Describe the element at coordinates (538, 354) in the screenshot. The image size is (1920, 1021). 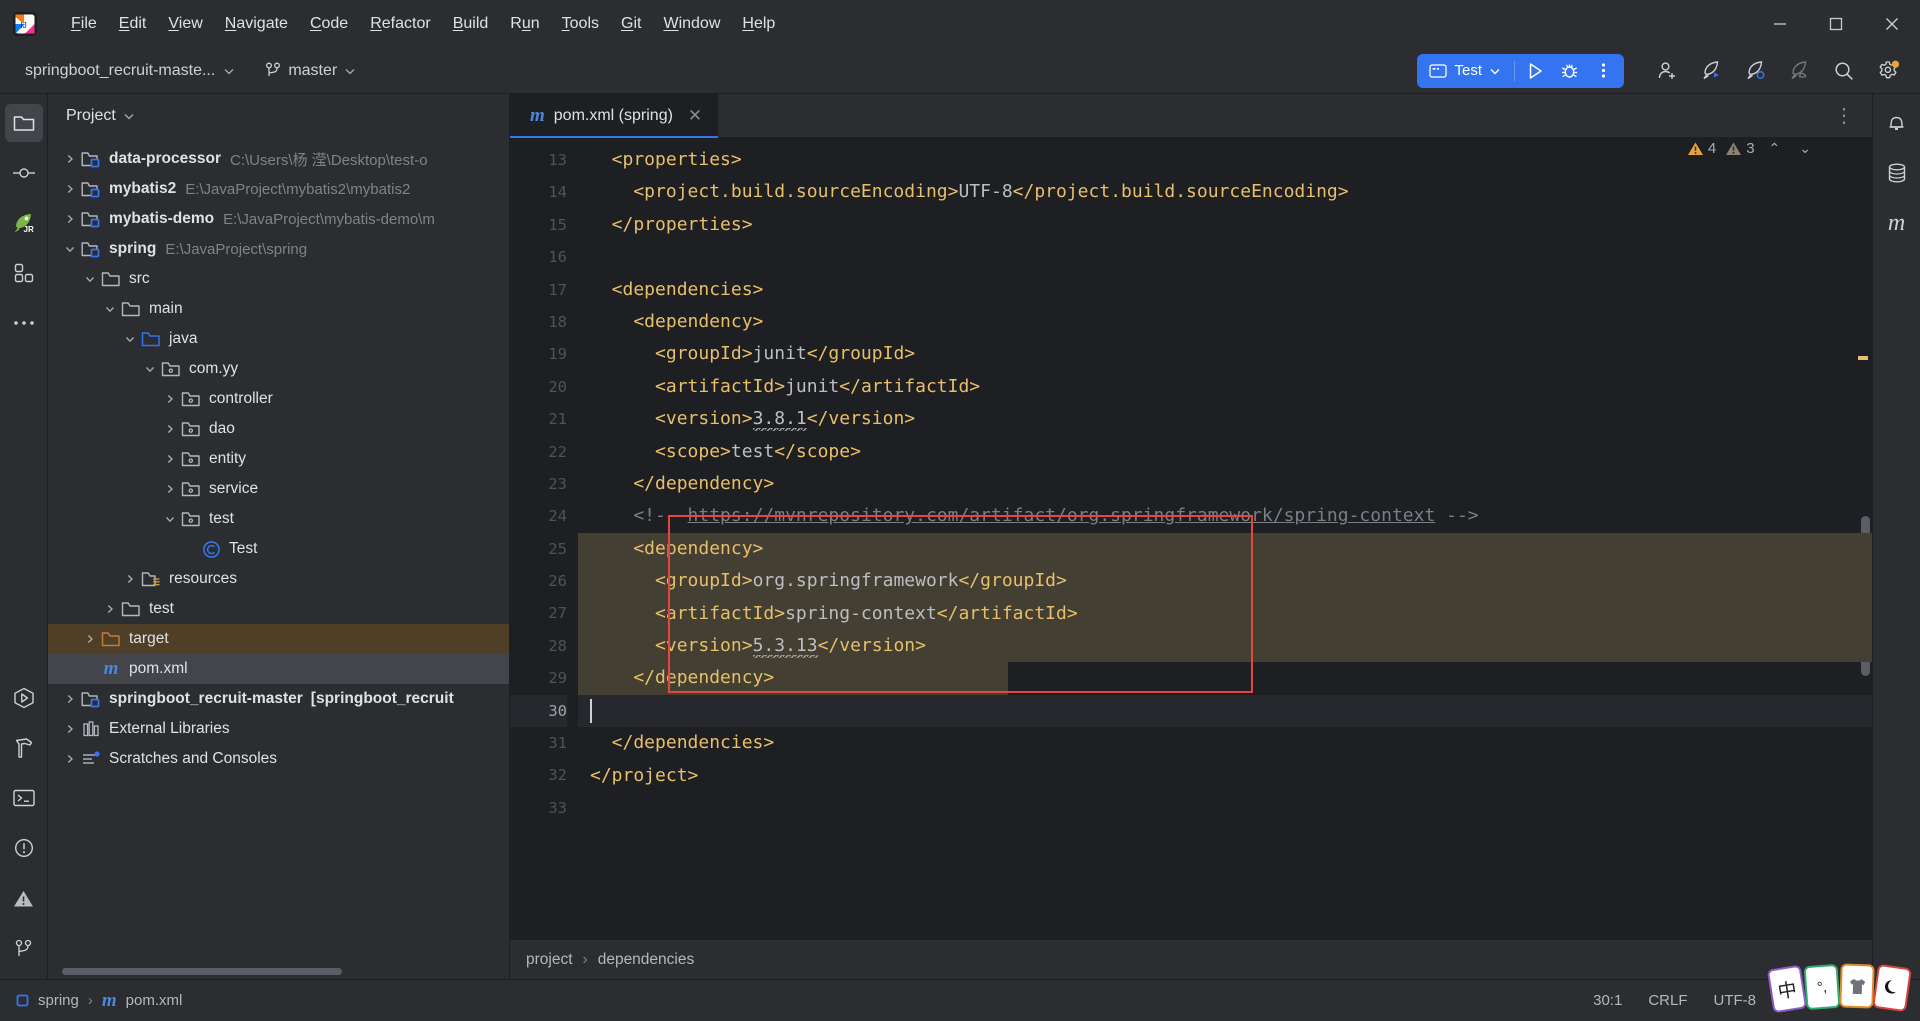
I see `gutter-line-number: 19` at that location.